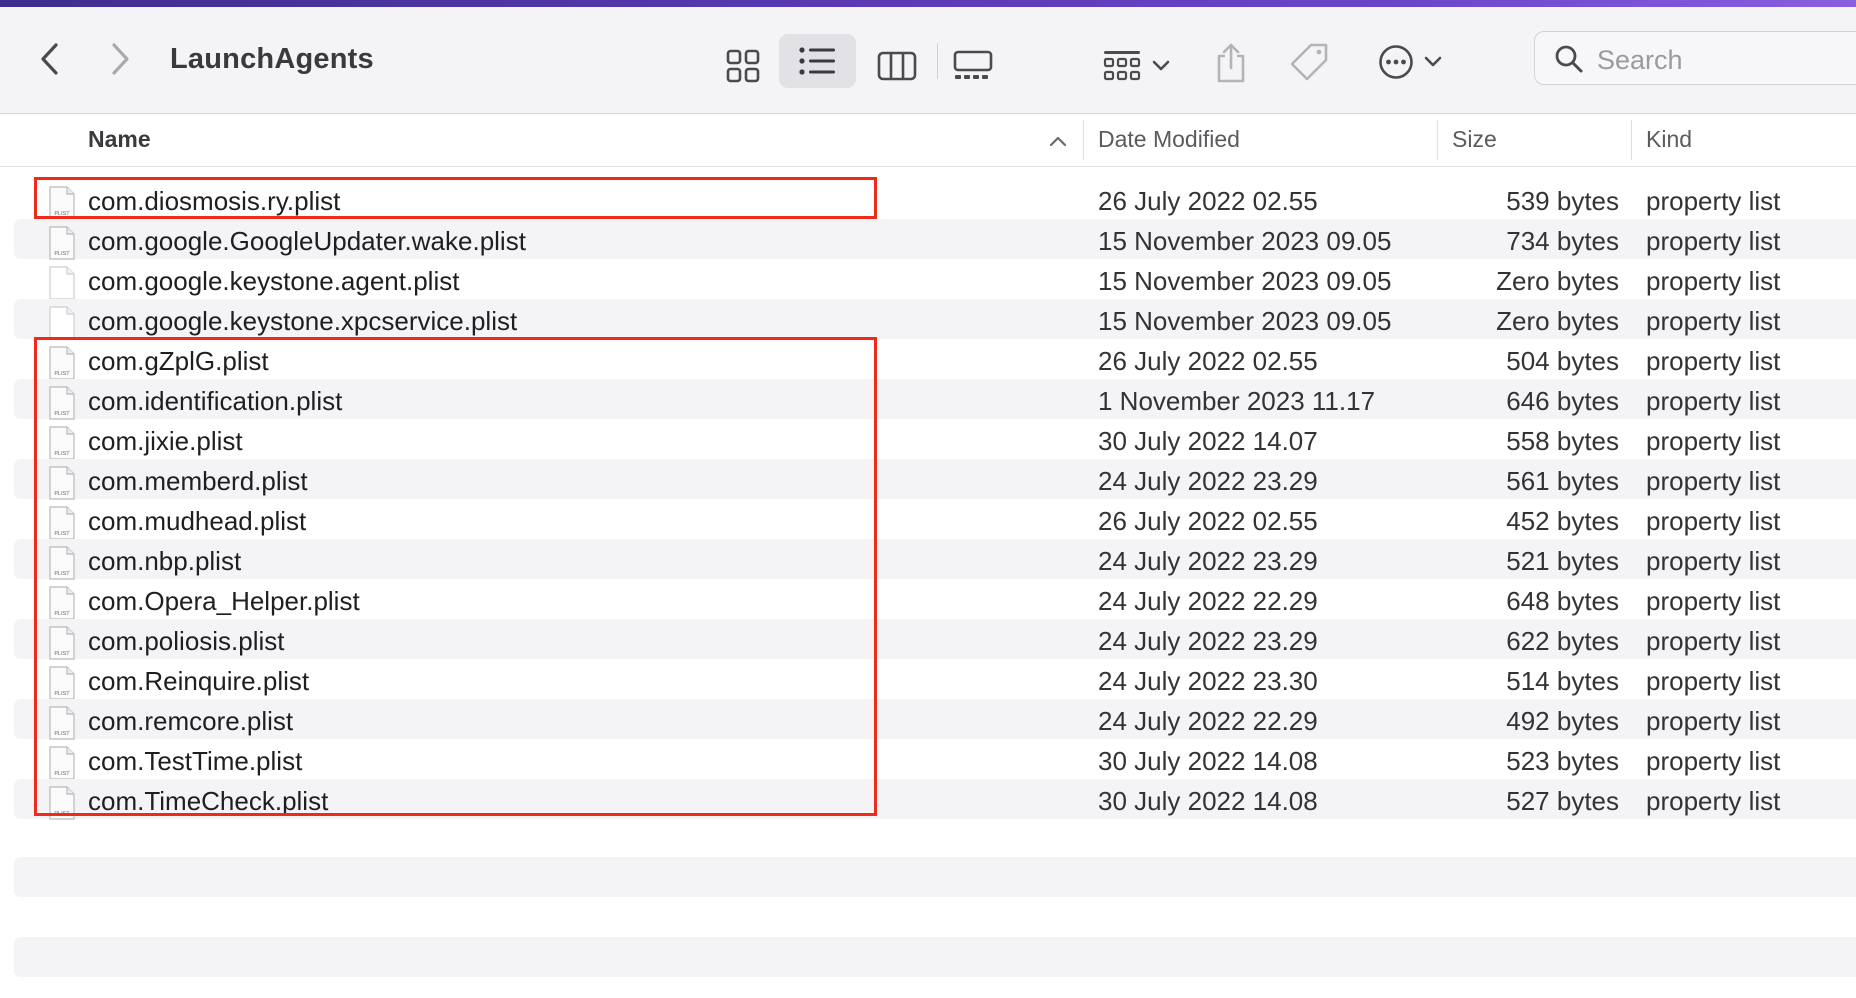 This screenshot has width=1856, height=998. Describe the element at coordinates (307, 241) in the screenshot. I see `file-name: com.google.GoogleUpdater.wake.plist` at that location.